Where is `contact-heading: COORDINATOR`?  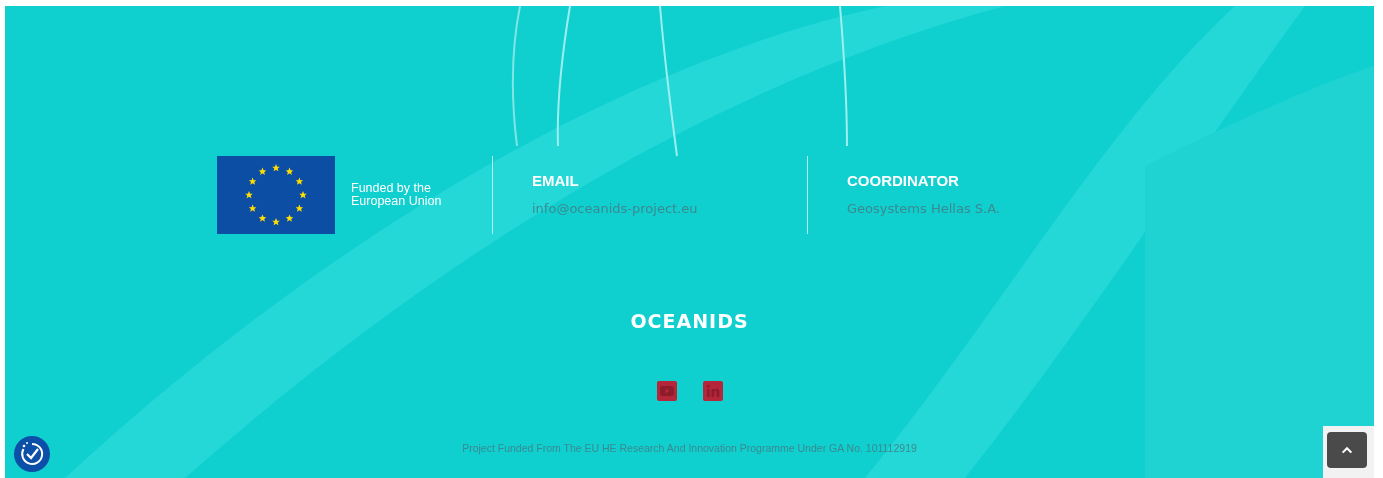
contact-heading: COORDINATOR is located at coordinates (903, 180).